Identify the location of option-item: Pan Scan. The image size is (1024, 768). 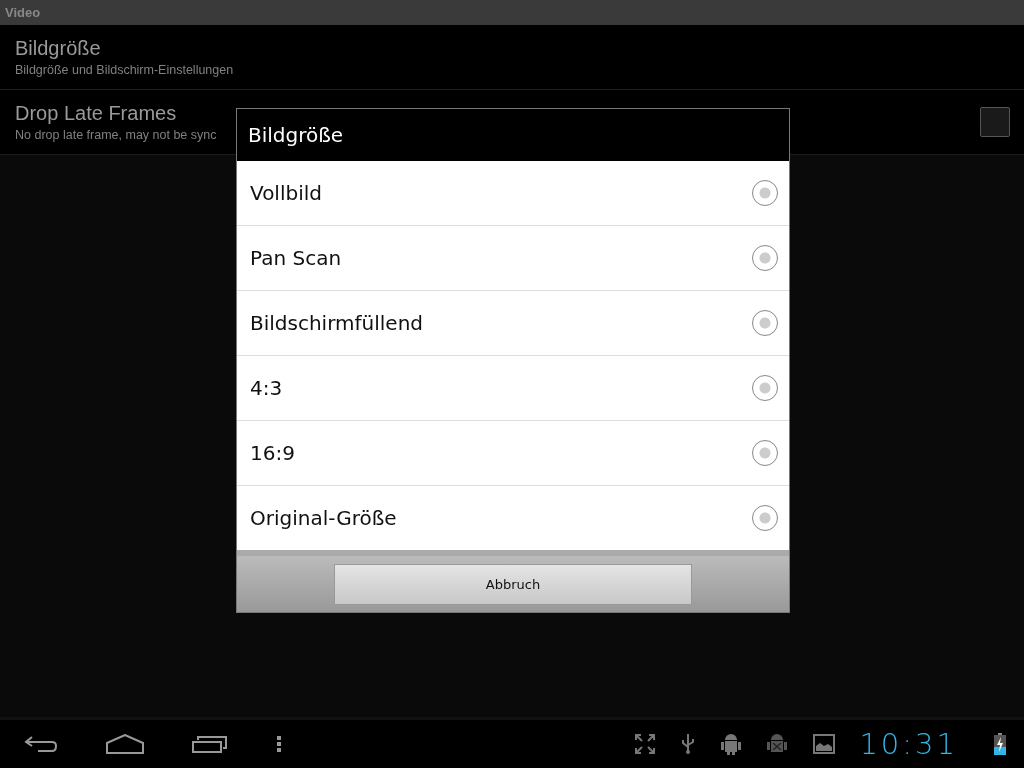
(513, 258).